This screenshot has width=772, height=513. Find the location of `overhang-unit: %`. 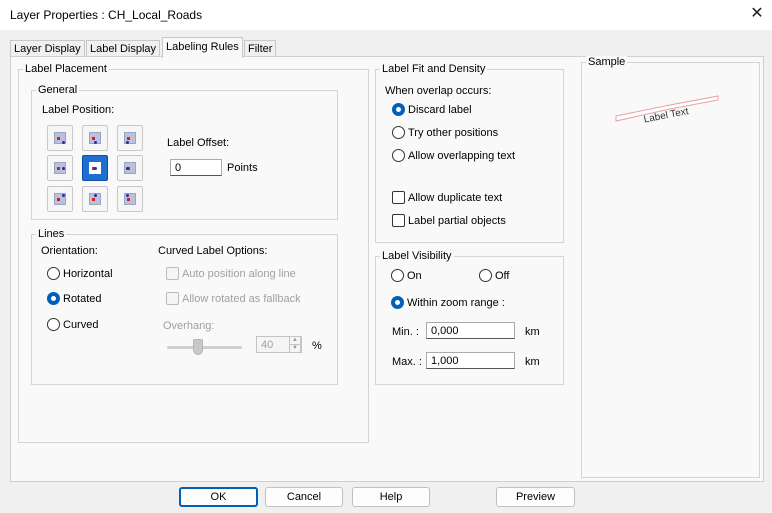

overhang-unit: % is located at coordinates (317, 346).